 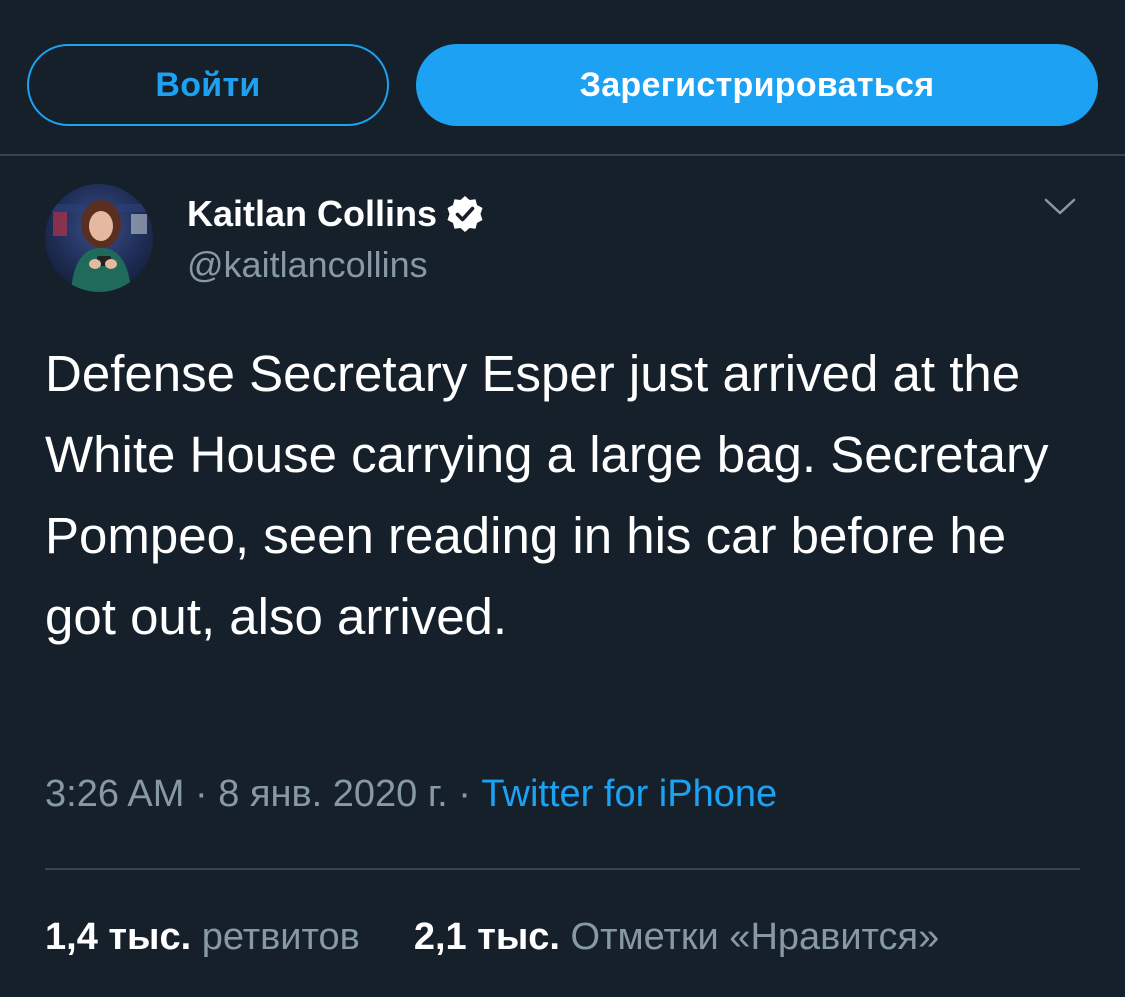 What do you see at coordinates (115, 794) in the screenshot?
I see `tweet-time: 3:26 AM` at bounding box center [115, 794].